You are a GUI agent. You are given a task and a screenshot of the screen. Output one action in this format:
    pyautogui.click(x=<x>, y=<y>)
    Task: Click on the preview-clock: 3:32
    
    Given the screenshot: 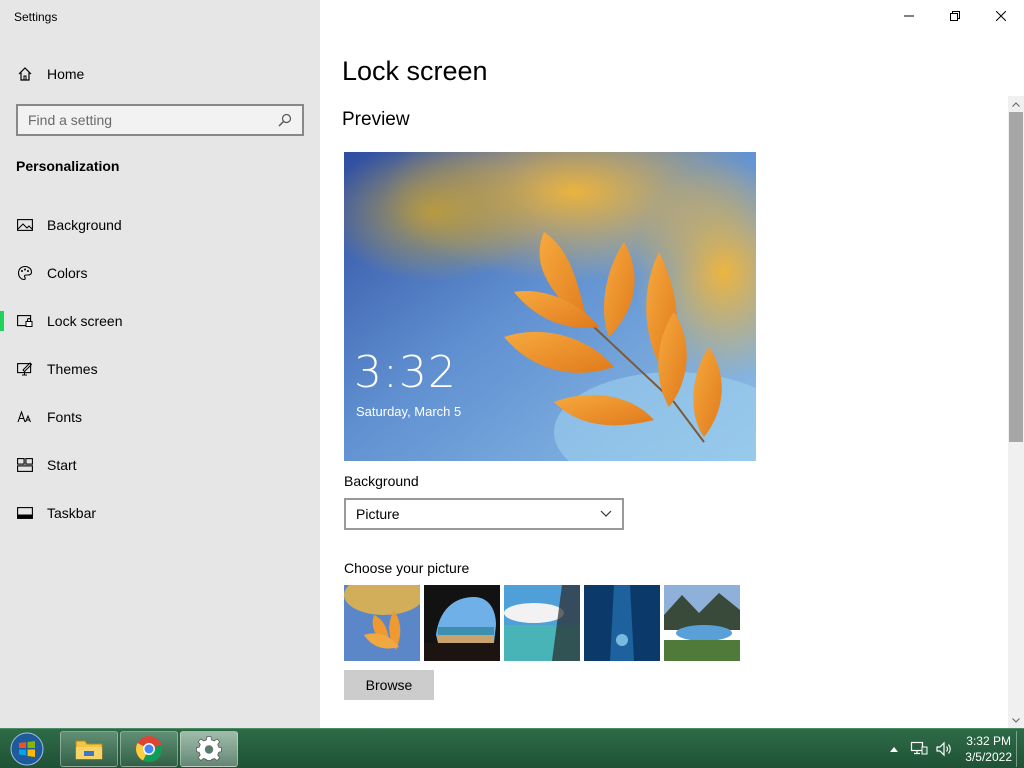 What is the action you would take?
    pyautogui.click(x=405, y=372)
    